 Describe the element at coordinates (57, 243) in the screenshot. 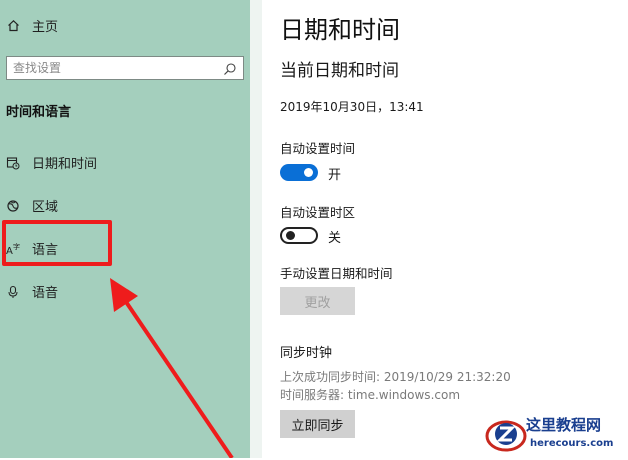

I see `highlight-box` at that location.